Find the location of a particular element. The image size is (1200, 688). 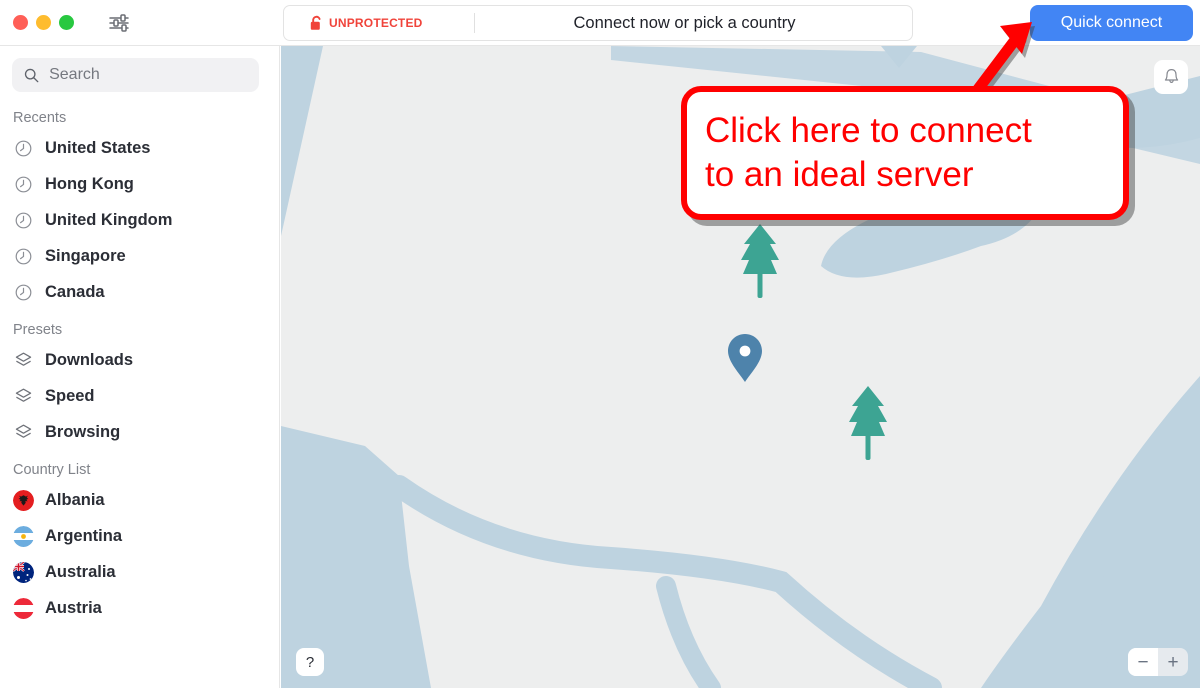

sidebar-item-austria: Austria is located at coordinates (139, 608).